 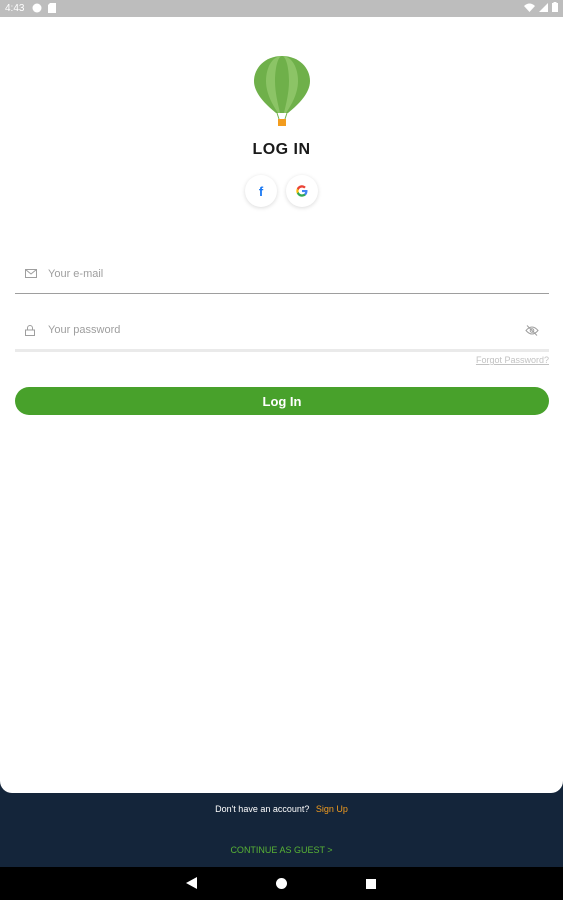 I want to click on lock-icon, so click(x=30, y=330).